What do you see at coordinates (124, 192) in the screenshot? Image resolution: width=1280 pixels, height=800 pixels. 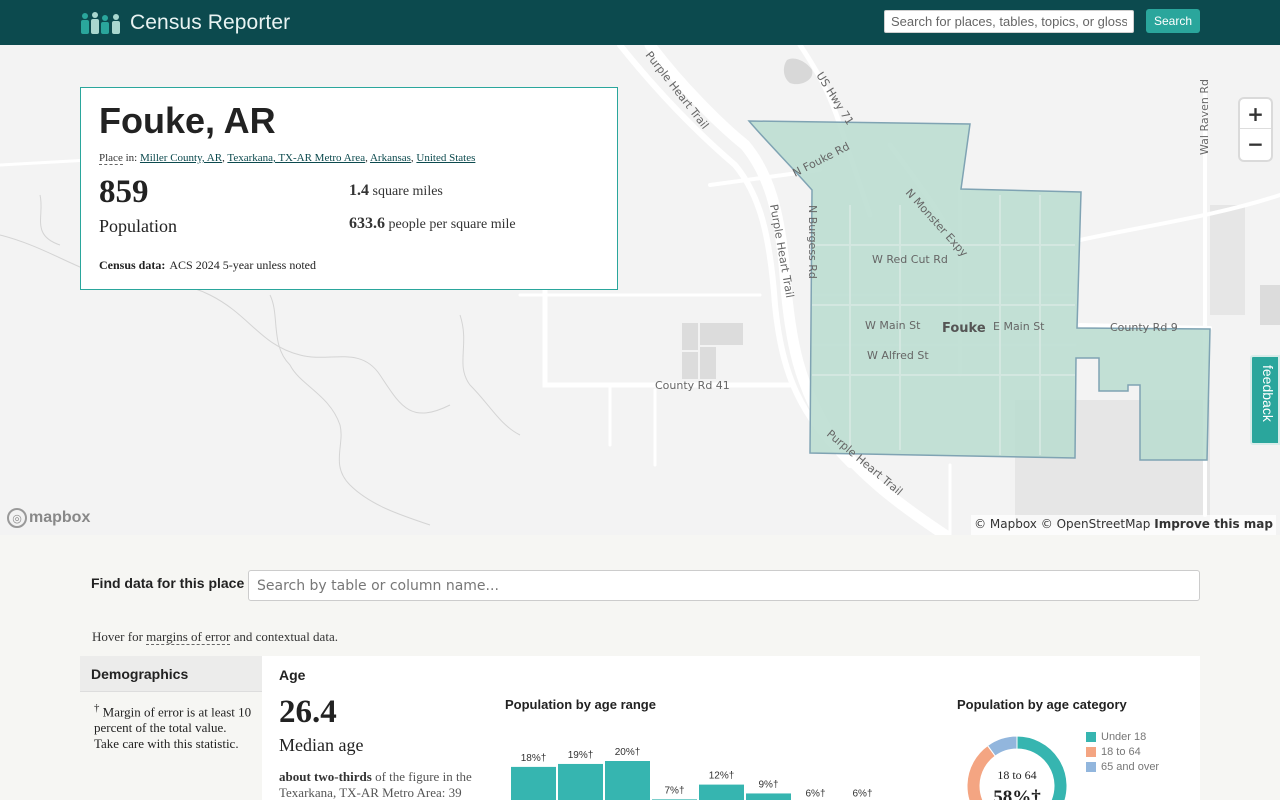 I see `population-value: 859` at bounding box center [124, 192].